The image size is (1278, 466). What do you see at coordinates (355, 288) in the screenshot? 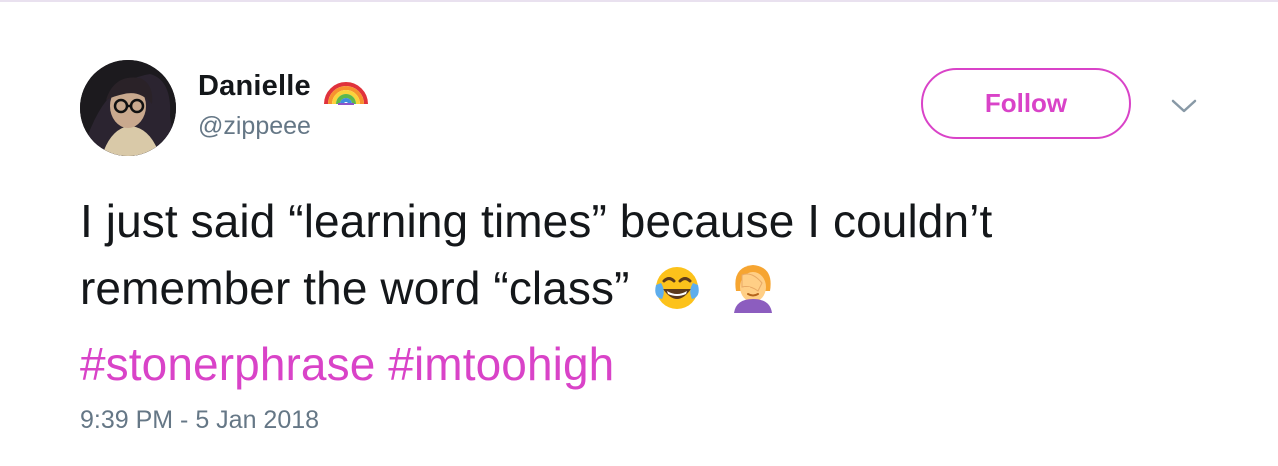
I see `tweet-text-line-2-text: remember the word “class”` at bounding box center [355, 288].